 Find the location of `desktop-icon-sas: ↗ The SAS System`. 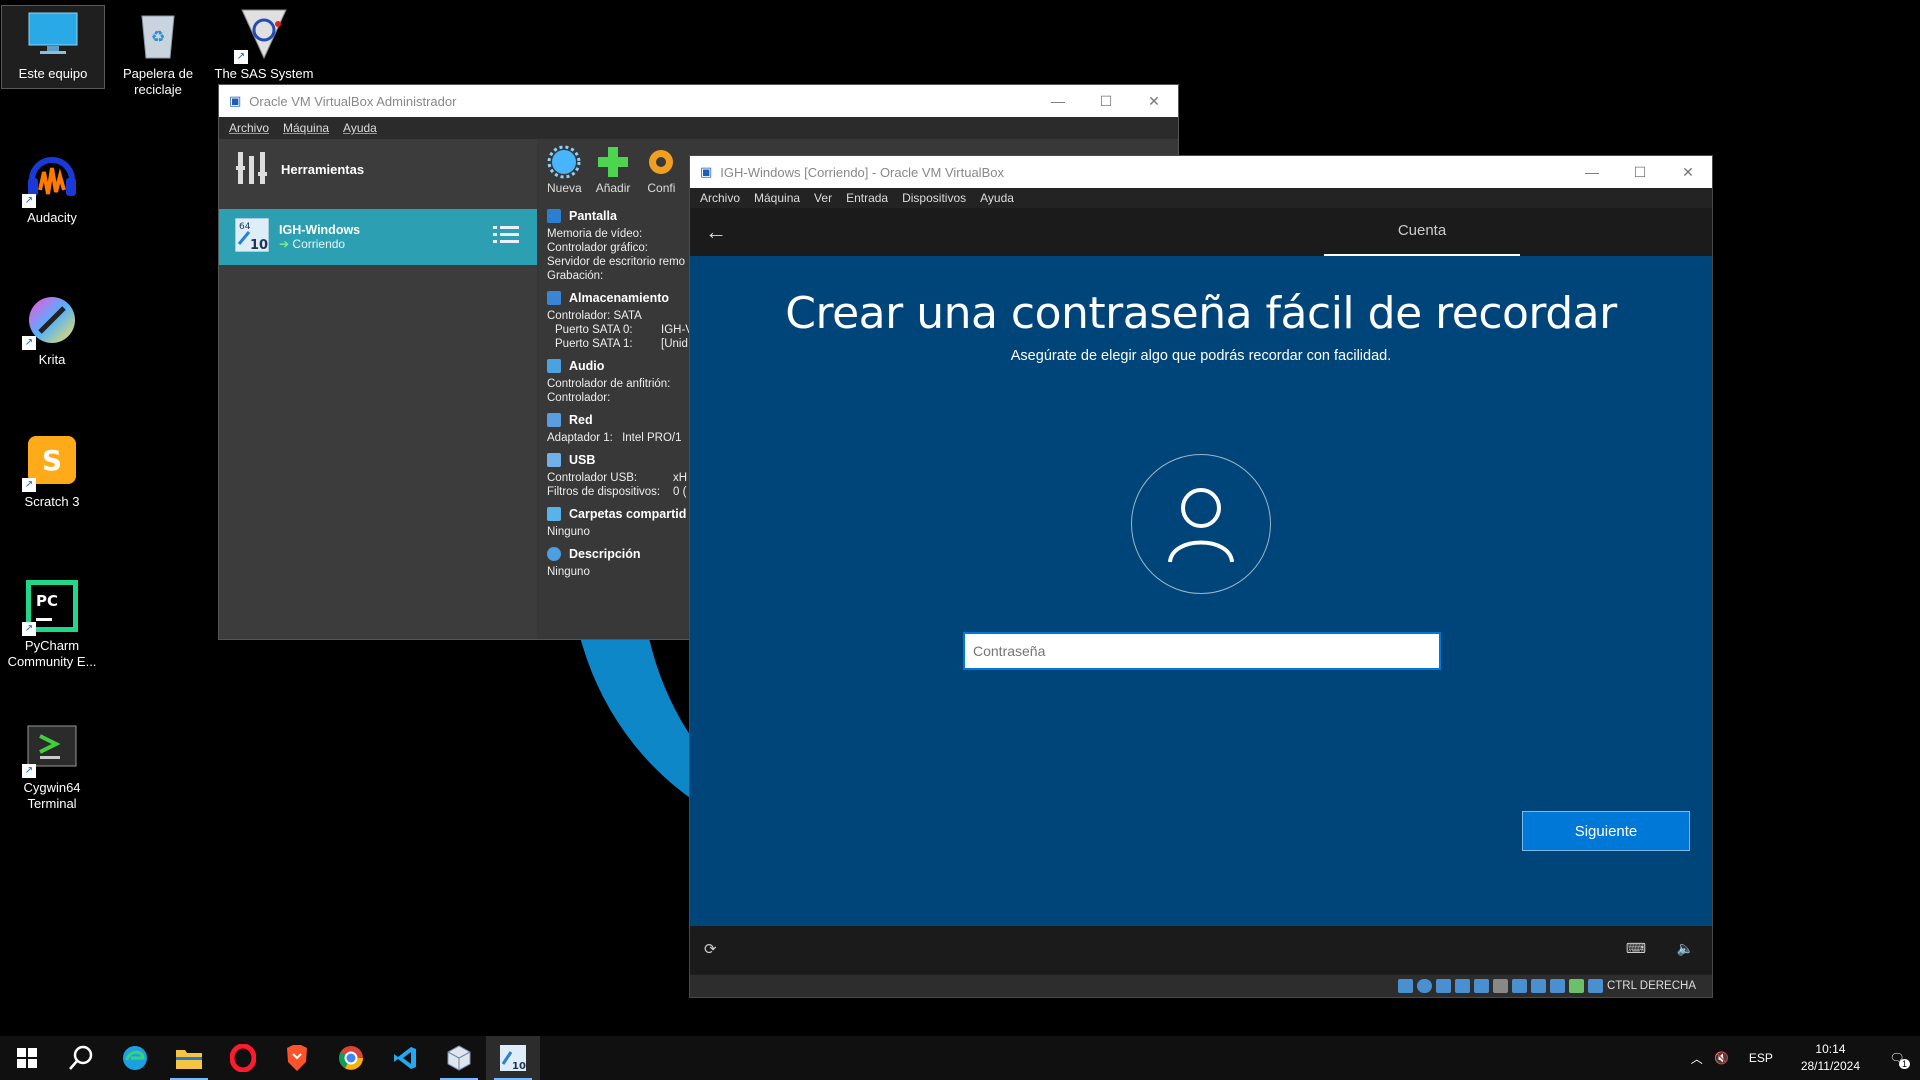

desktop-icon-sas: ↗ The SAS System is located at coordinates (264, 44).